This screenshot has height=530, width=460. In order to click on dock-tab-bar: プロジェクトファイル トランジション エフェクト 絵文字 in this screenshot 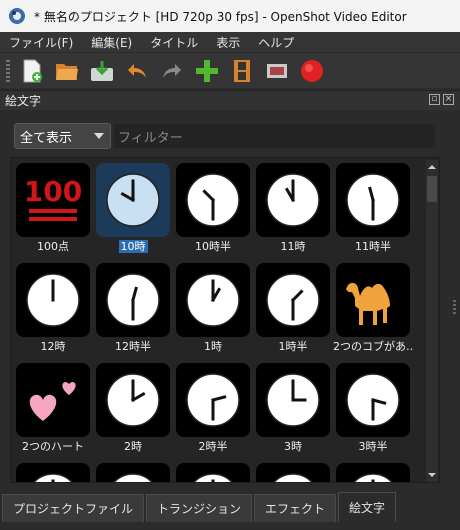, I will do `click(230, 506)`.